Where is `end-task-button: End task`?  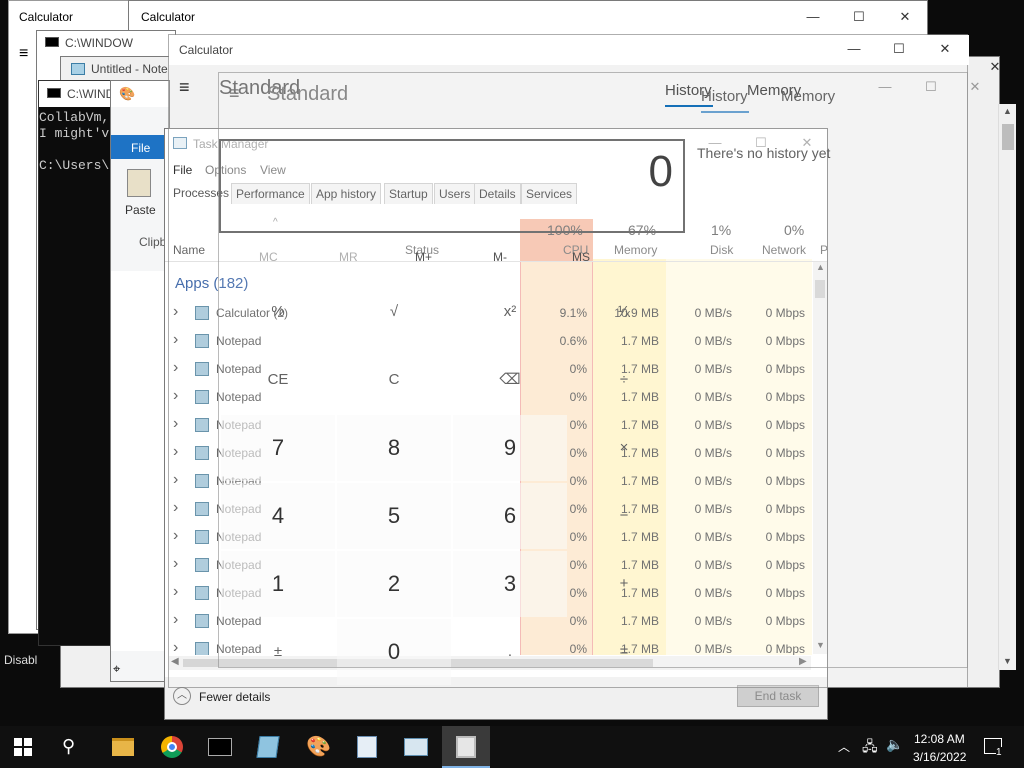
end-task-button: End task is located at coordinates (778, 696).